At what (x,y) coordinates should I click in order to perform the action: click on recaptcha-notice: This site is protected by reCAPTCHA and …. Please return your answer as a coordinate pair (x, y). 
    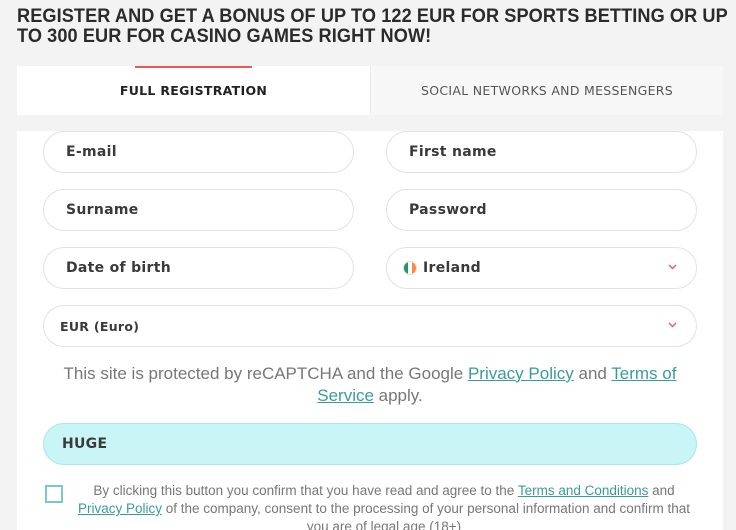
    Looking at the image, I should click on (370, 385).